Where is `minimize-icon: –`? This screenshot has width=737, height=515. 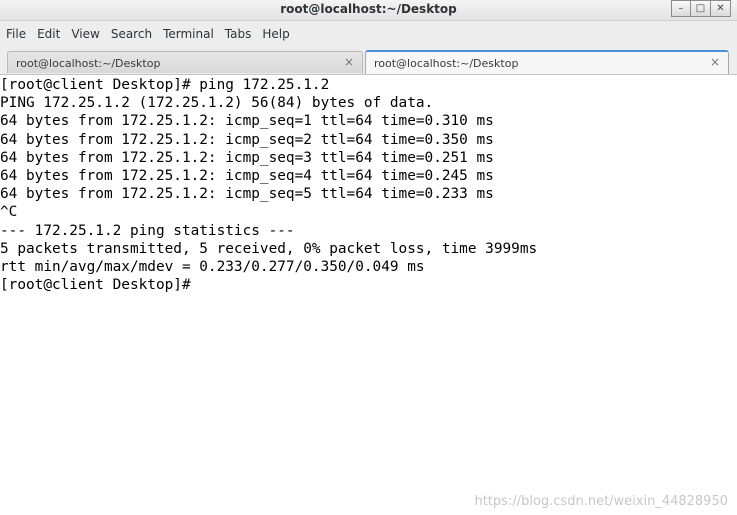 minimize-icon: – is located at coordinates (681, 8).